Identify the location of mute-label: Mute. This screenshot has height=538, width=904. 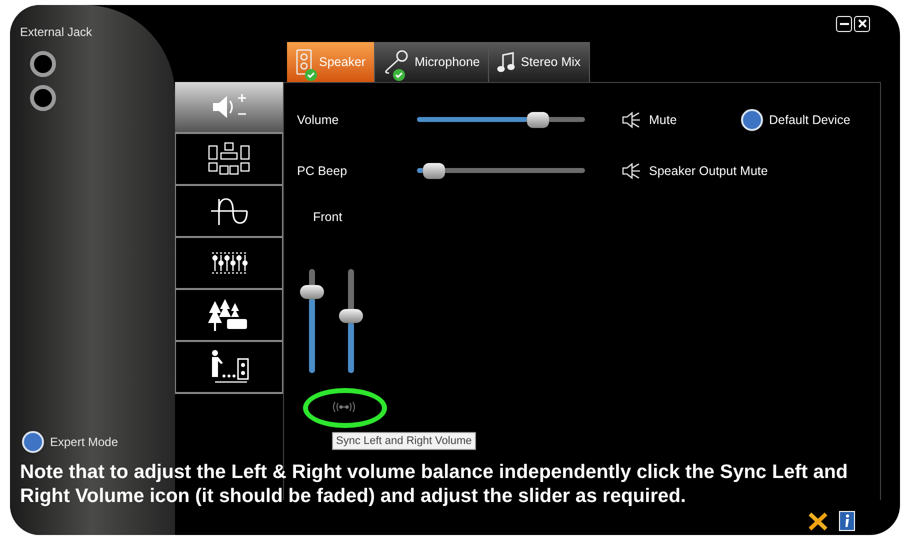
(663, 120).